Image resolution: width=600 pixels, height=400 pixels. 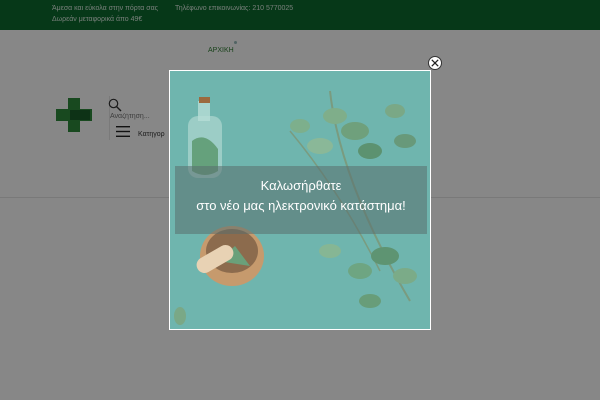 I want to click on welcome-heading: Καλωσήρθατε, so click(x=301, y=185).